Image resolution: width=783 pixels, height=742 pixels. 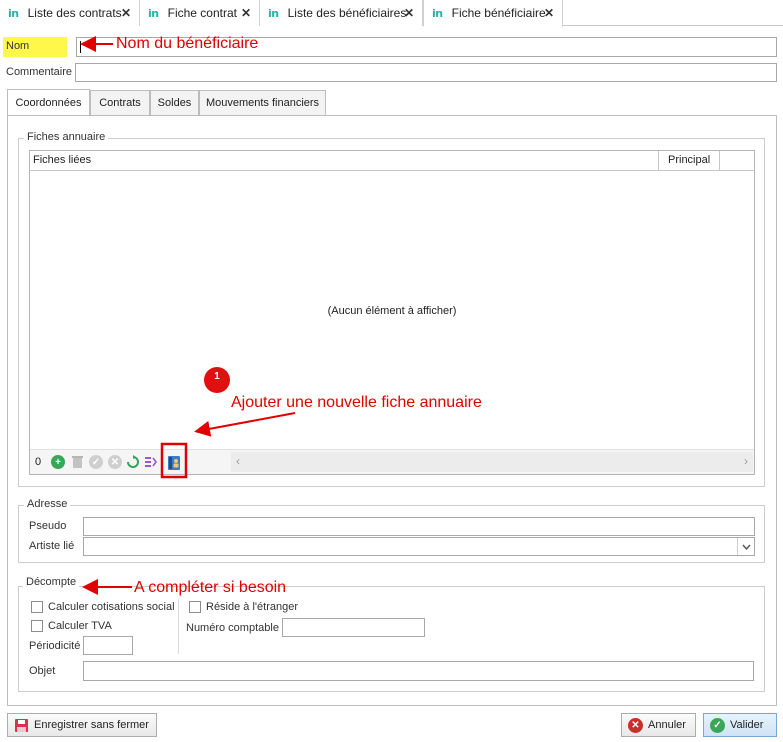 What do you see at coordinates (667, 725) in the screenshot?
I see `cancel-button-label: Annuler` at bounding box center [667, 725].